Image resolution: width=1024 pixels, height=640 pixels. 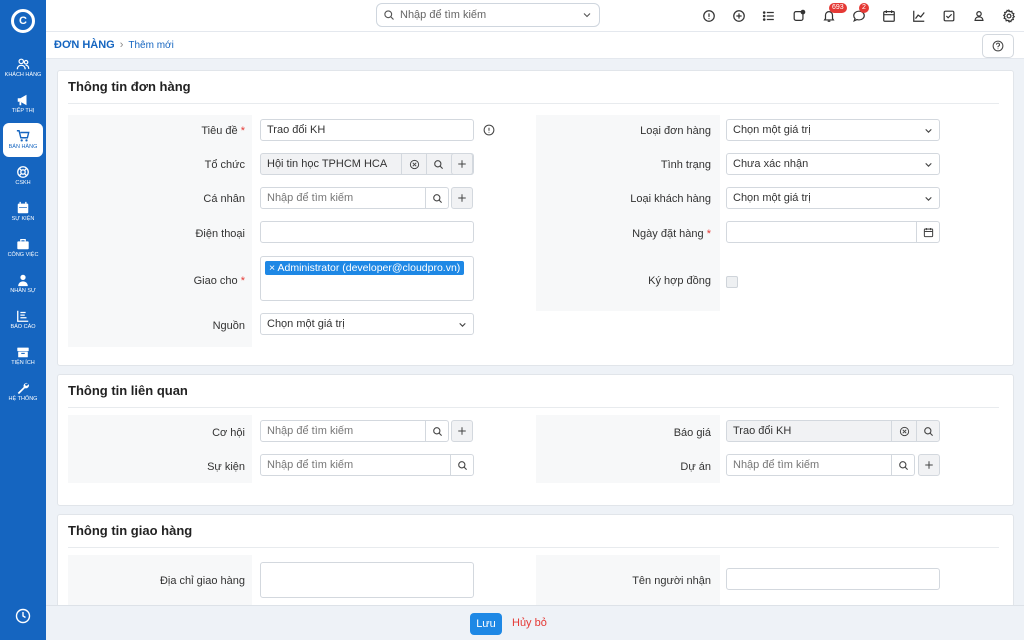 I want to click on add-organization-button, so click(x=462, y=164).